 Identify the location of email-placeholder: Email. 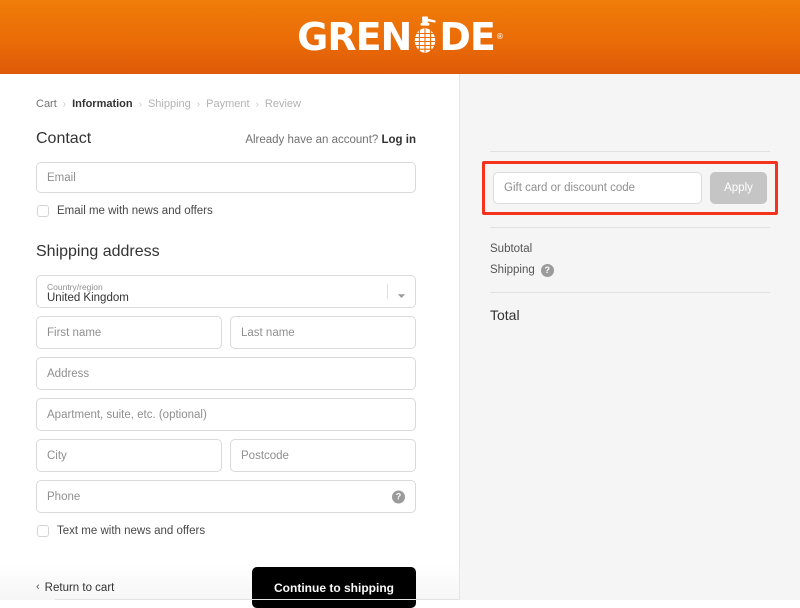
(61, 177).